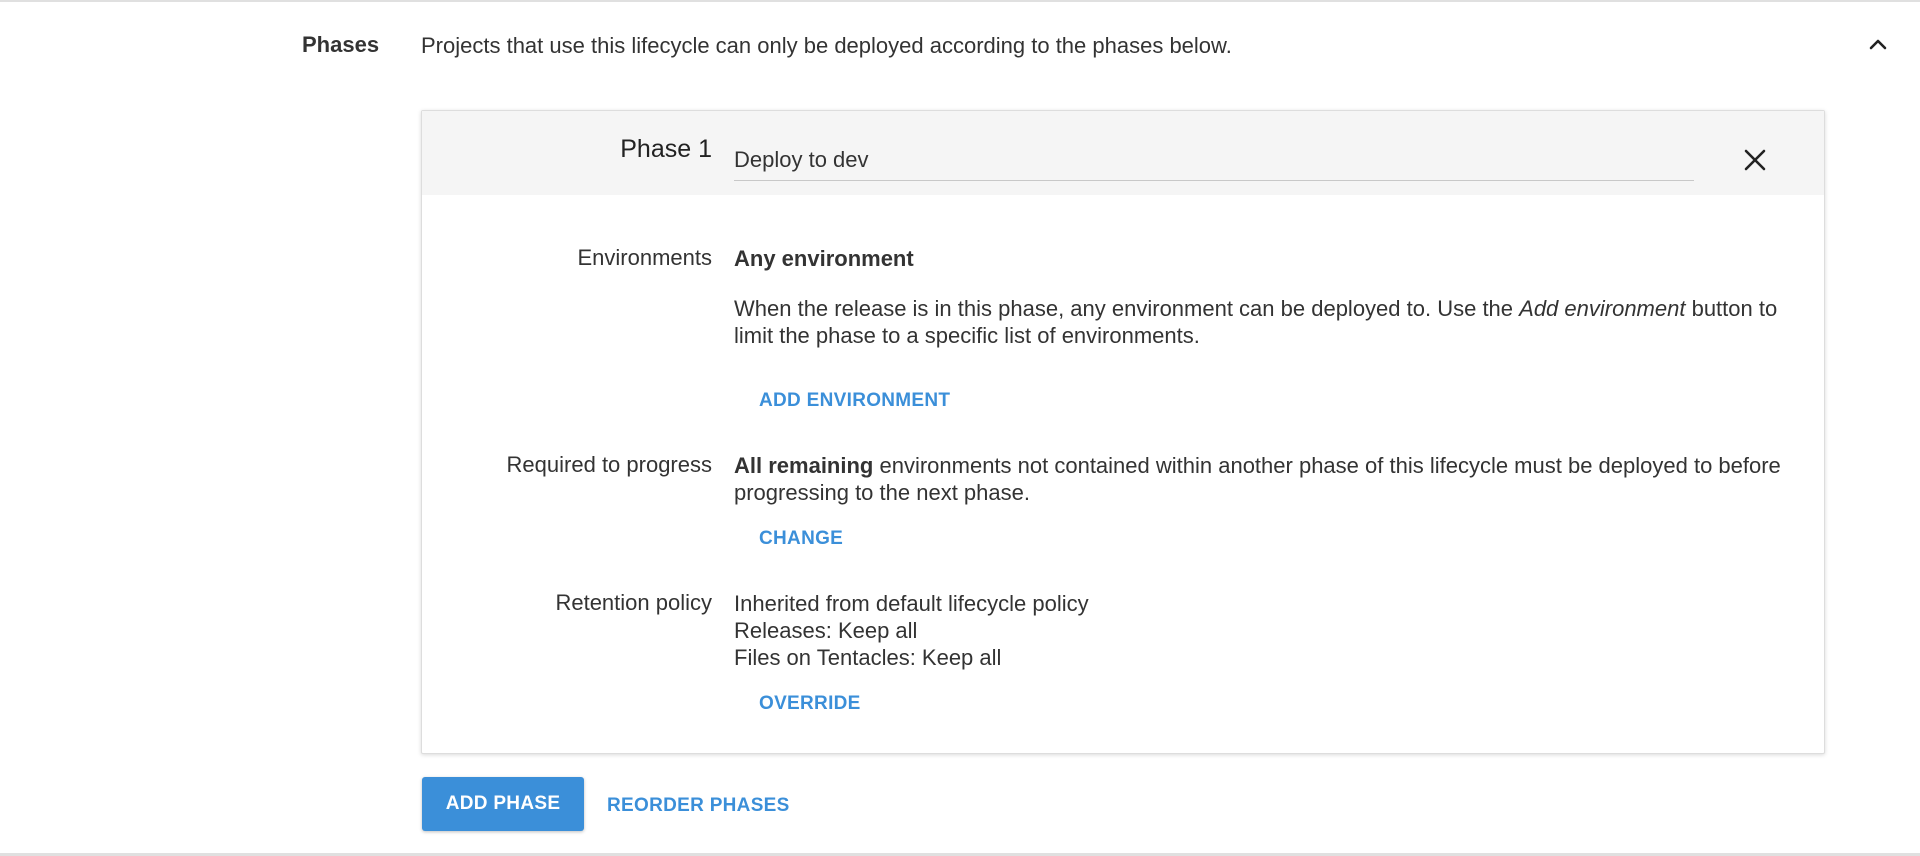 This screenshot has height=856, width=1920. What do you see at coordinates (341, 44) in the screenshot?
I see `section-label: Phases` at bounding box center [341, 44].